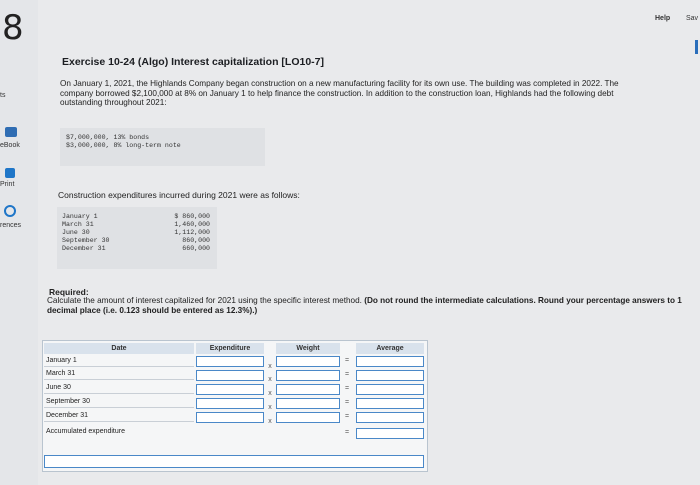  What do you see at coordinates (13, 28) in the screenshot?
I see `question-number: 8` at bounding box center [13, 28].